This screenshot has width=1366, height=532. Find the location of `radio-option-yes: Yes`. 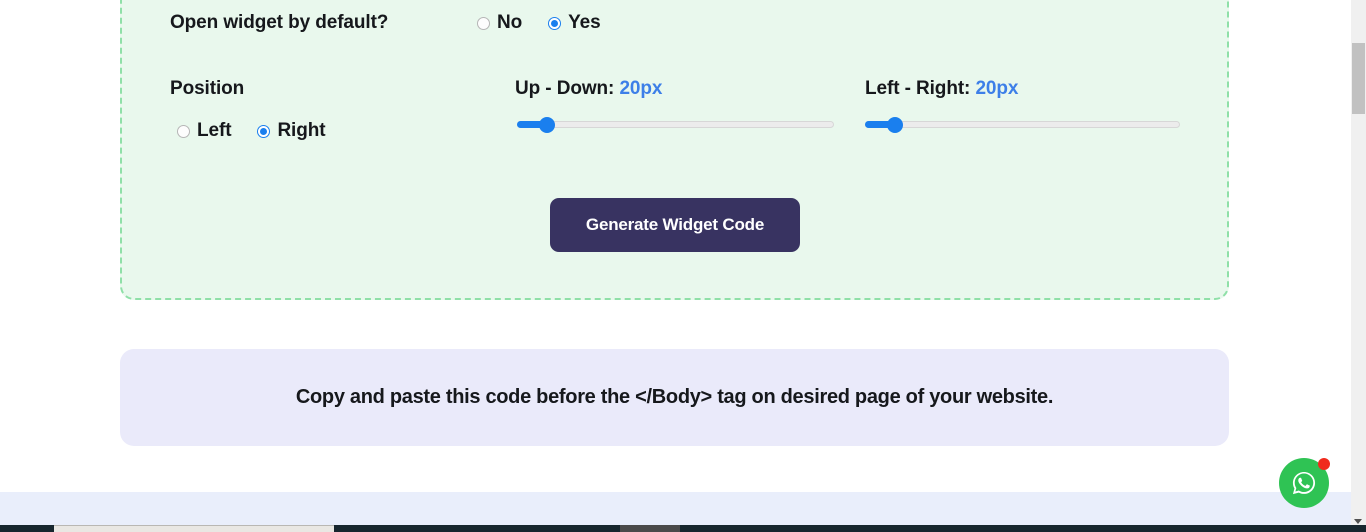

radio-option-yes: Yes is located at coordinates (574, 23).